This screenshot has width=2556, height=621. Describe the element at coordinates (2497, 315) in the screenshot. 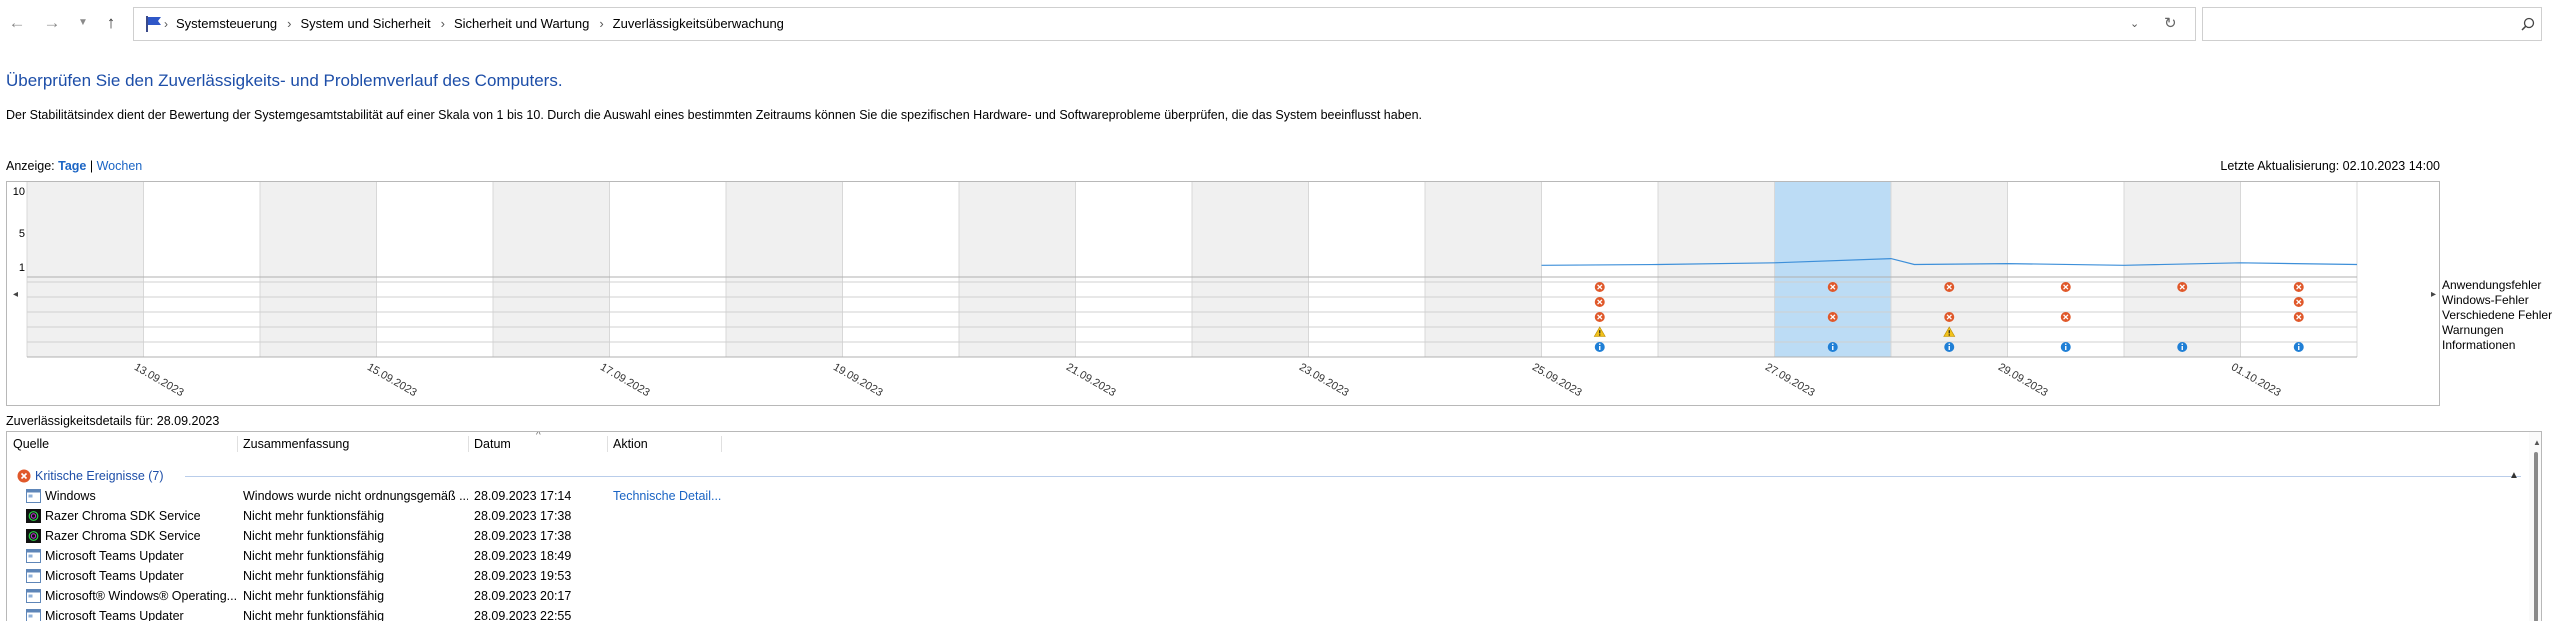

I see `legend-verschiedene fehler: Verschiedene Fehler` at that location.